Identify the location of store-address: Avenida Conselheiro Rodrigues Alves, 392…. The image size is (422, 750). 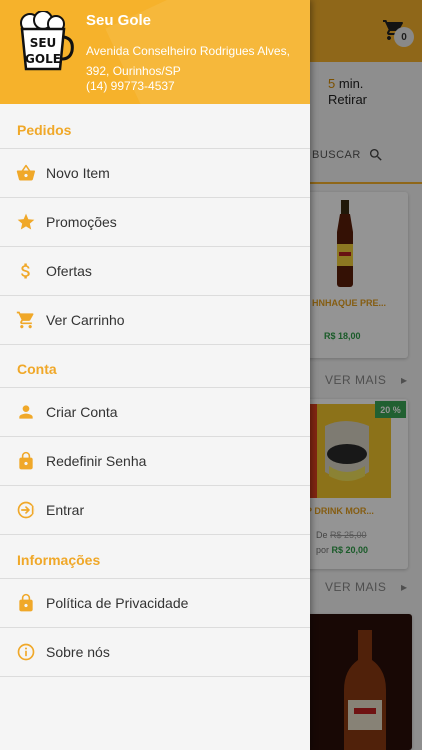
(188, 61).